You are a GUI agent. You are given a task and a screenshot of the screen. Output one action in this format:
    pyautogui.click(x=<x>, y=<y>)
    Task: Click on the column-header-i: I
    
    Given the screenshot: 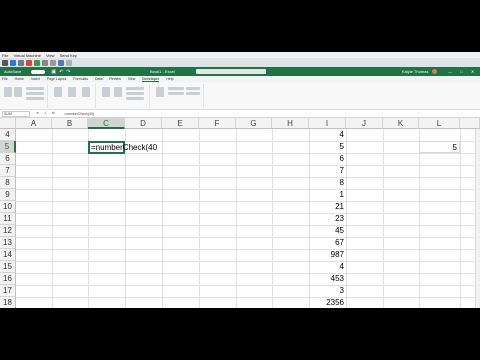 What is the action you would take?
    pyautogui.click(x=327, y=123)
    